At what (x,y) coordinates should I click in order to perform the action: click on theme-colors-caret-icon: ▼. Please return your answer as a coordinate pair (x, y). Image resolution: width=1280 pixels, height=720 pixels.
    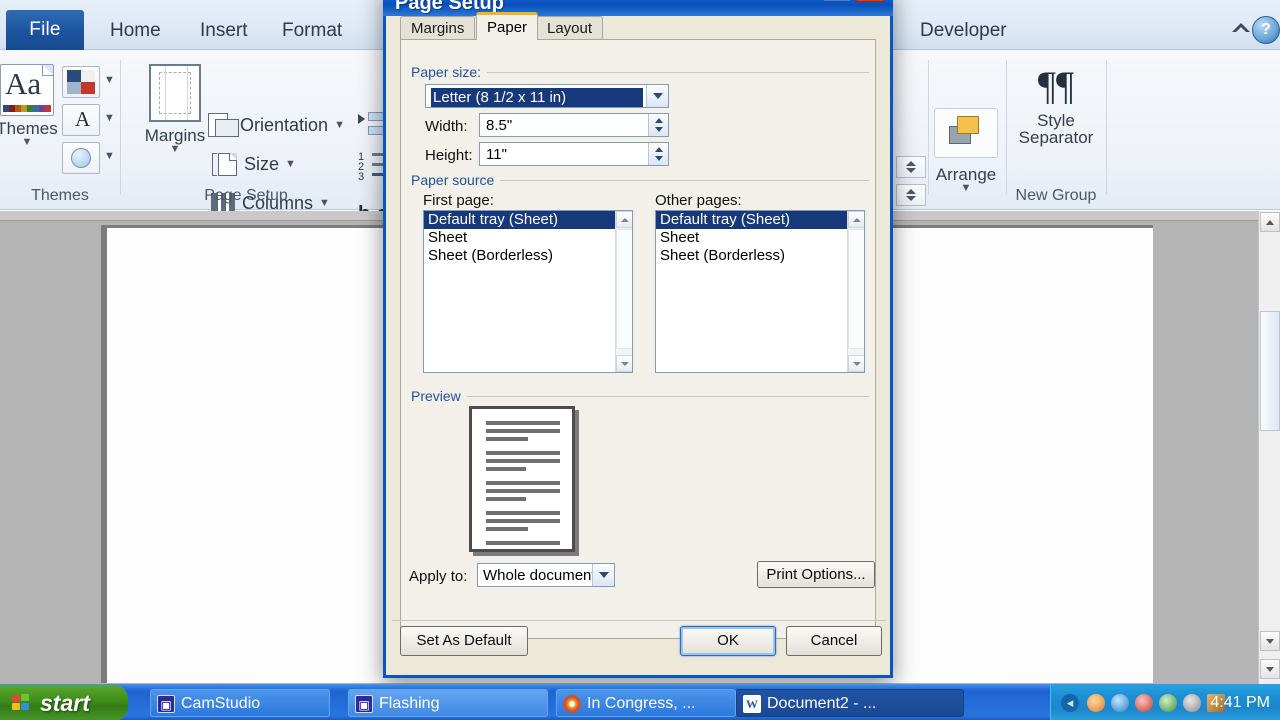
    Looking at the image, I should click on (109, 80).